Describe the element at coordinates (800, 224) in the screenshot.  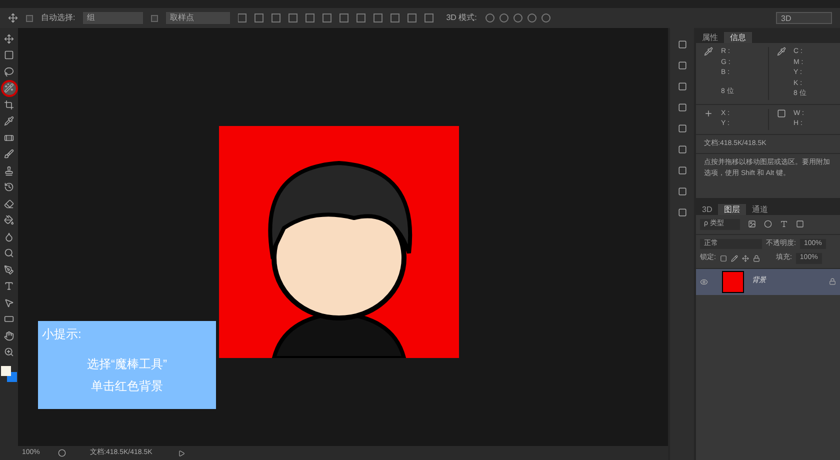
I see `square-icon` at that location.